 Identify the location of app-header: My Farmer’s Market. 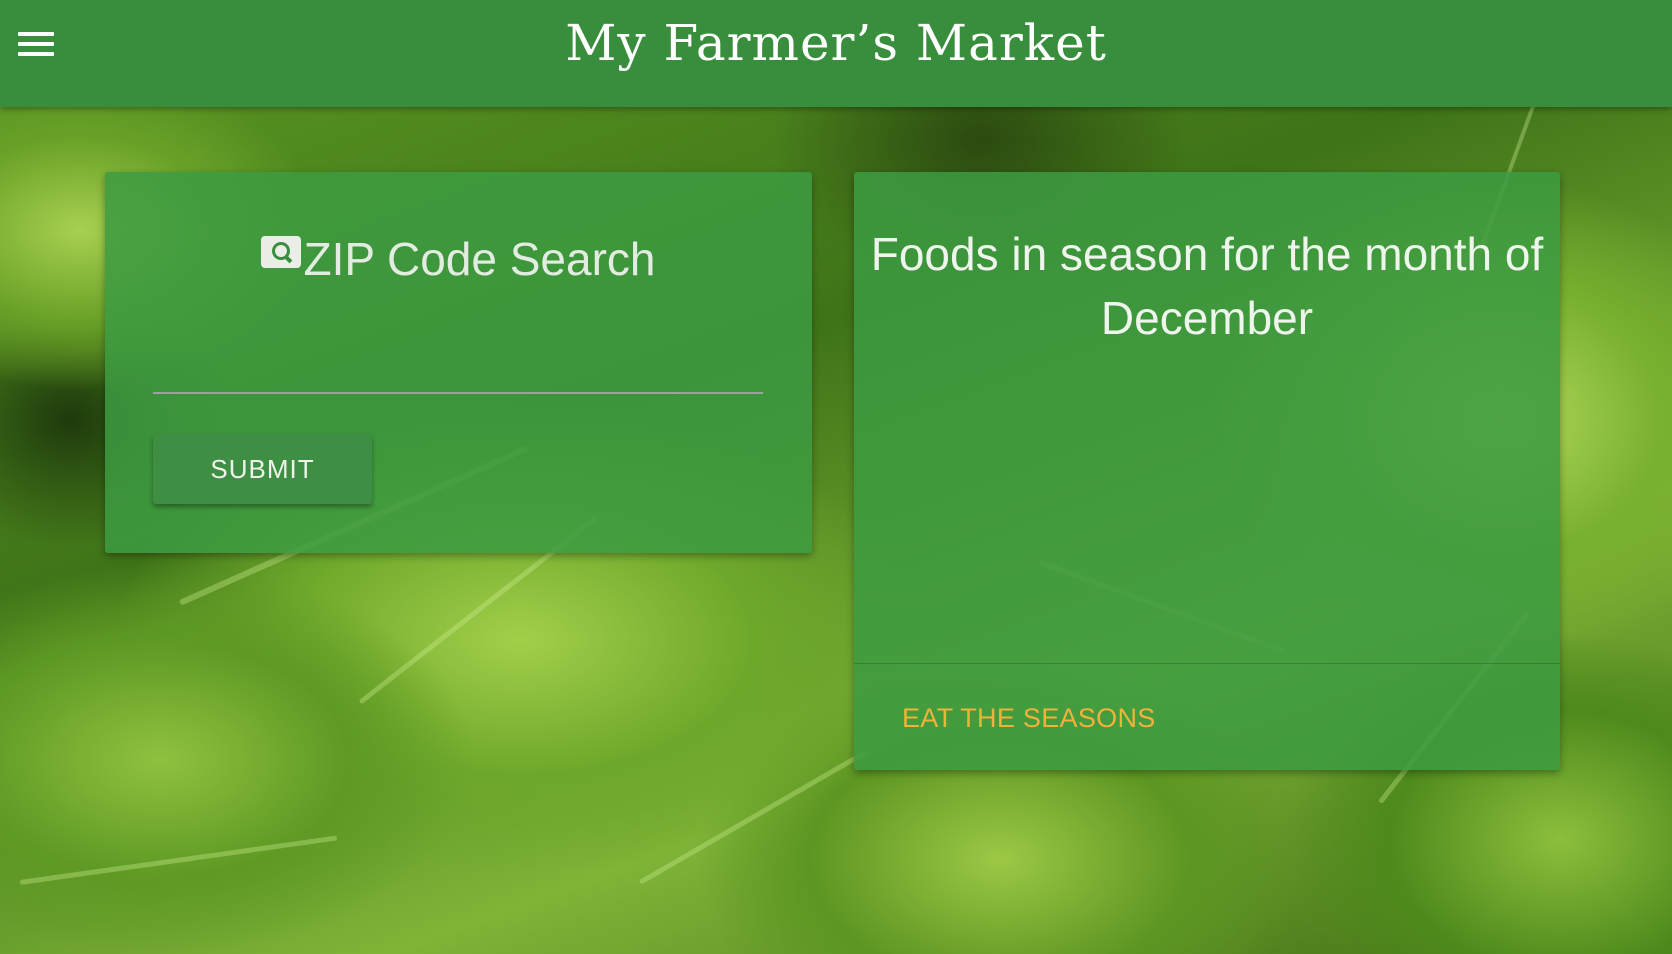
(836, 53).